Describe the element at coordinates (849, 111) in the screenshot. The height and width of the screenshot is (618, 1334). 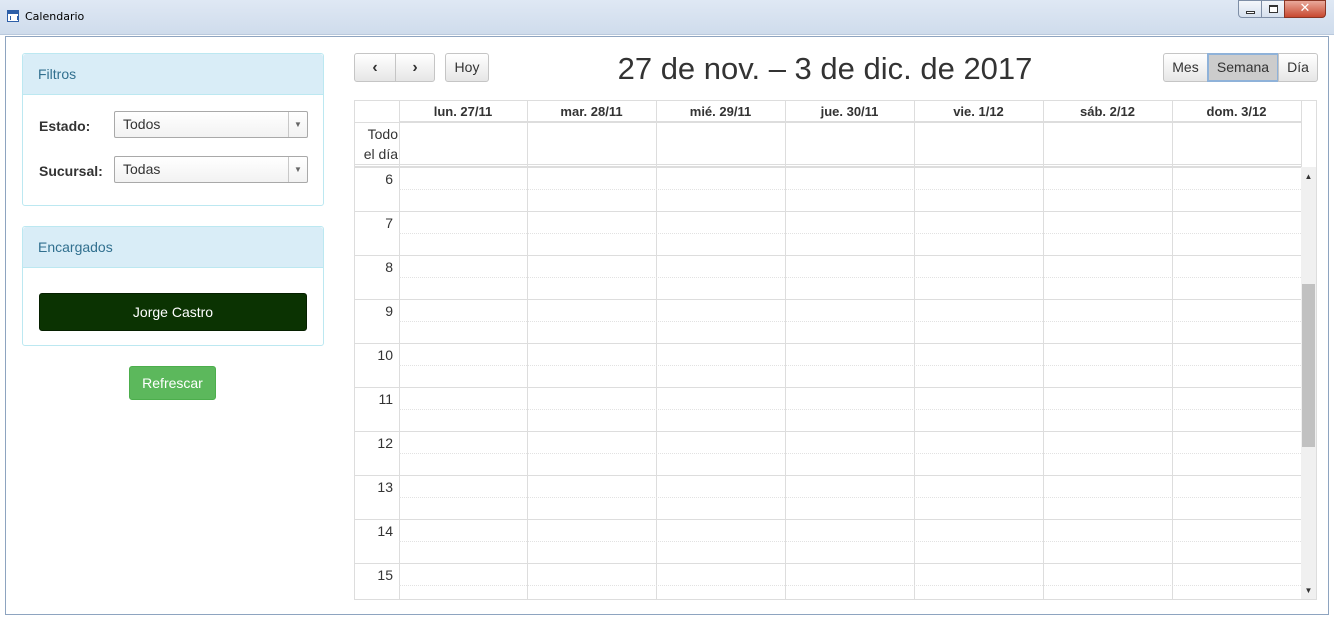
I see `day-header: jue. 30/11` at that location.